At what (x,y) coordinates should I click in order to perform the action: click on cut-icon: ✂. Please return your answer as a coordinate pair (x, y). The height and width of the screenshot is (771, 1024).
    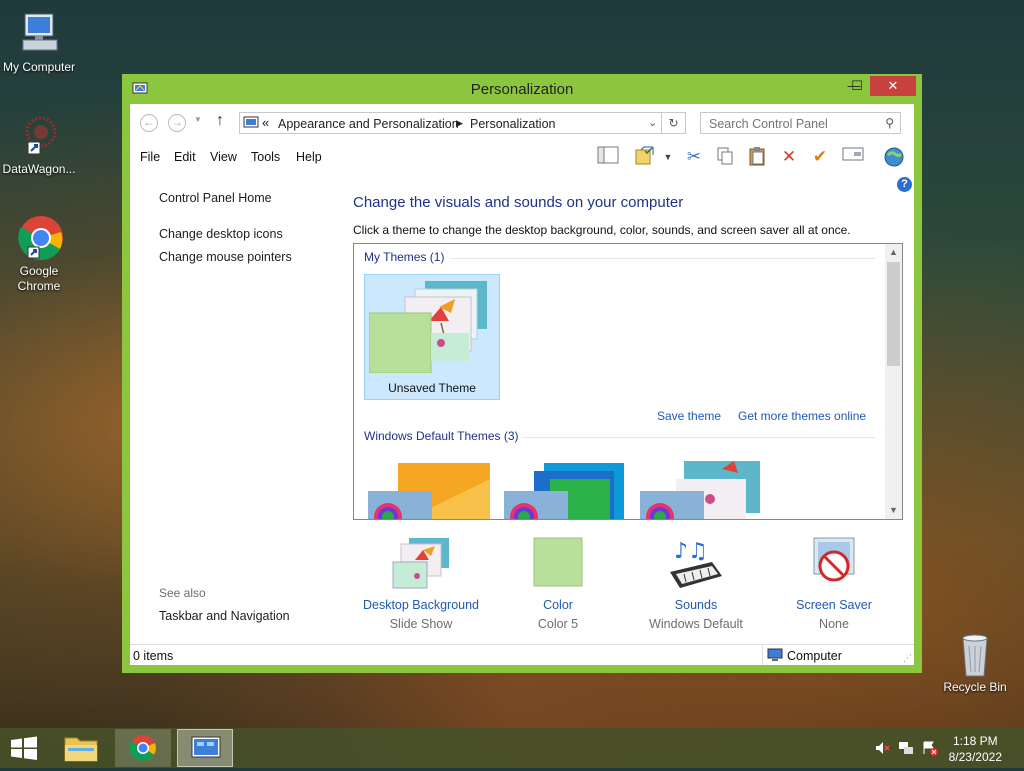
    Looking at the image, I should click on (694, 157).